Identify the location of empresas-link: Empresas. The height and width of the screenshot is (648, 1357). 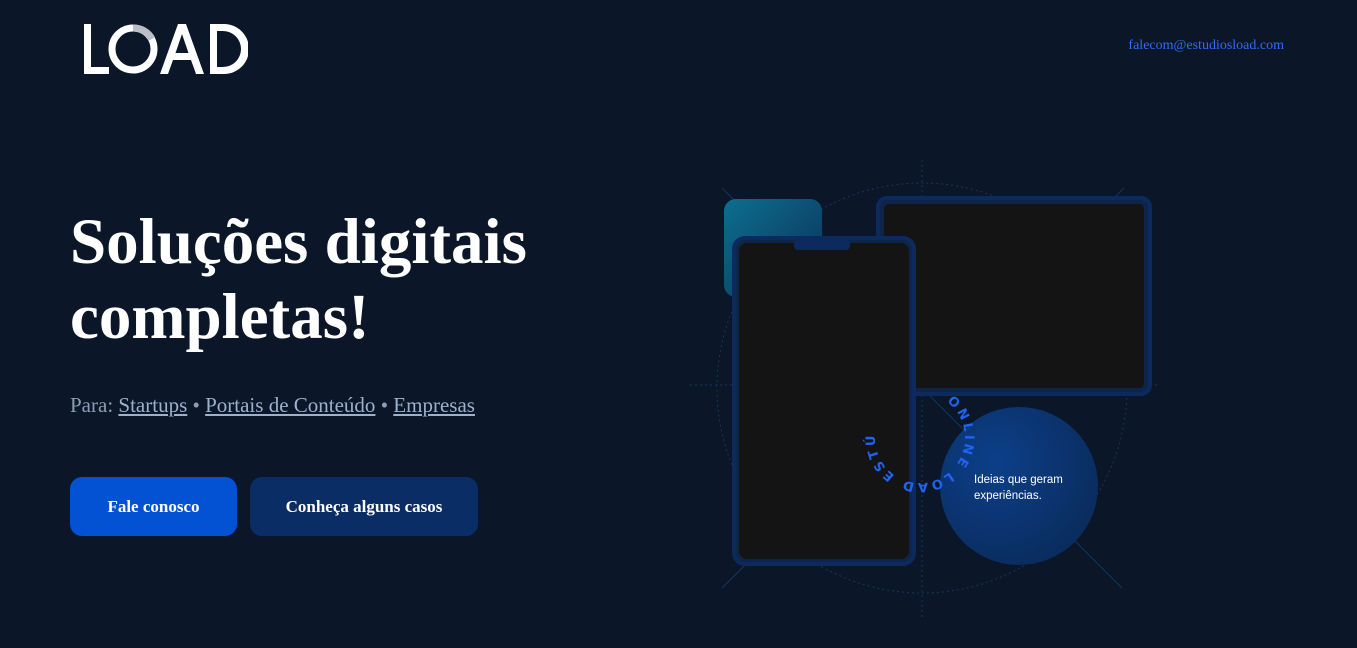
(434, 405).